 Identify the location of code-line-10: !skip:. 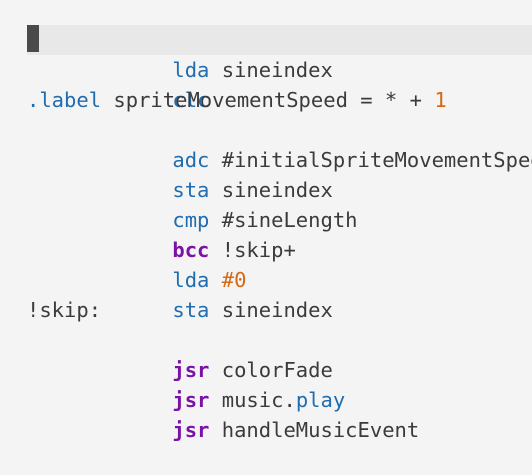
(279, 310).